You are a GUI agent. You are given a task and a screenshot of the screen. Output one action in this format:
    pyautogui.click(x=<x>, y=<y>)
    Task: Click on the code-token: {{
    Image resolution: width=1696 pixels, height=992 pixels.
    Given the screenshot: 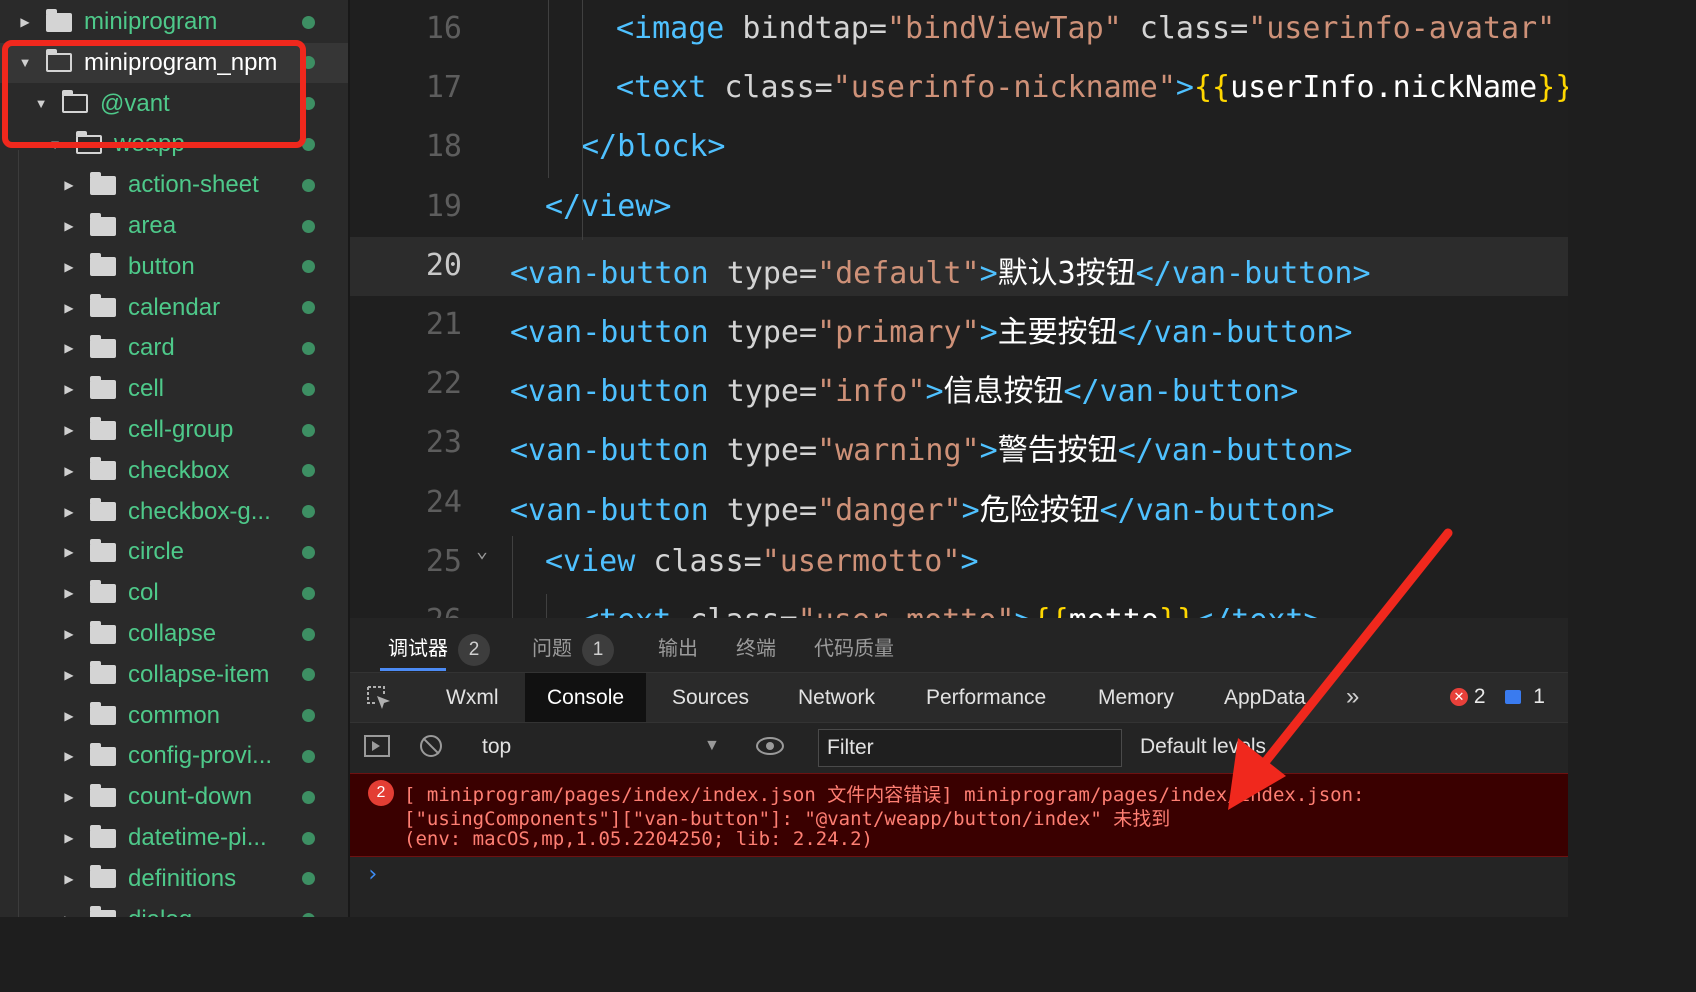 What is the action you would take?
    pyautogui.click(x=1212, y=88)
    